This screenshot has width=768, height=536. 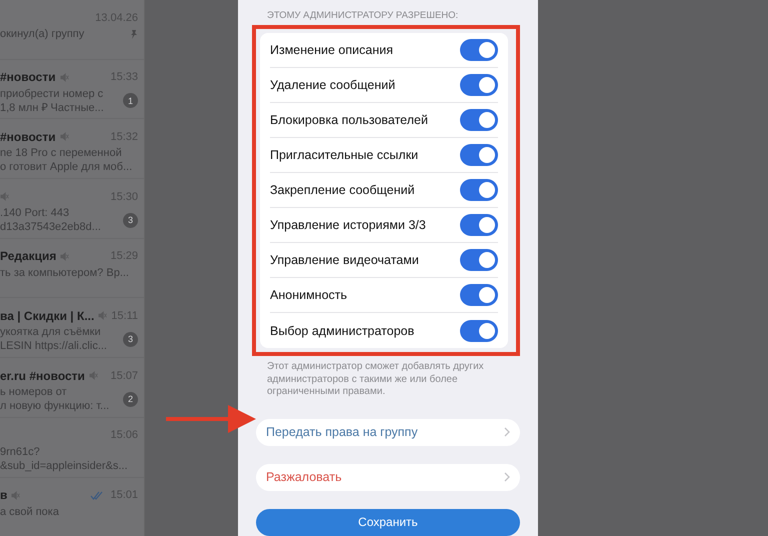 What do you see at coordinates (333, 85) in the screenshot?
I see `permission-label: Удаление сообщений` at bounding box center [333, 85].